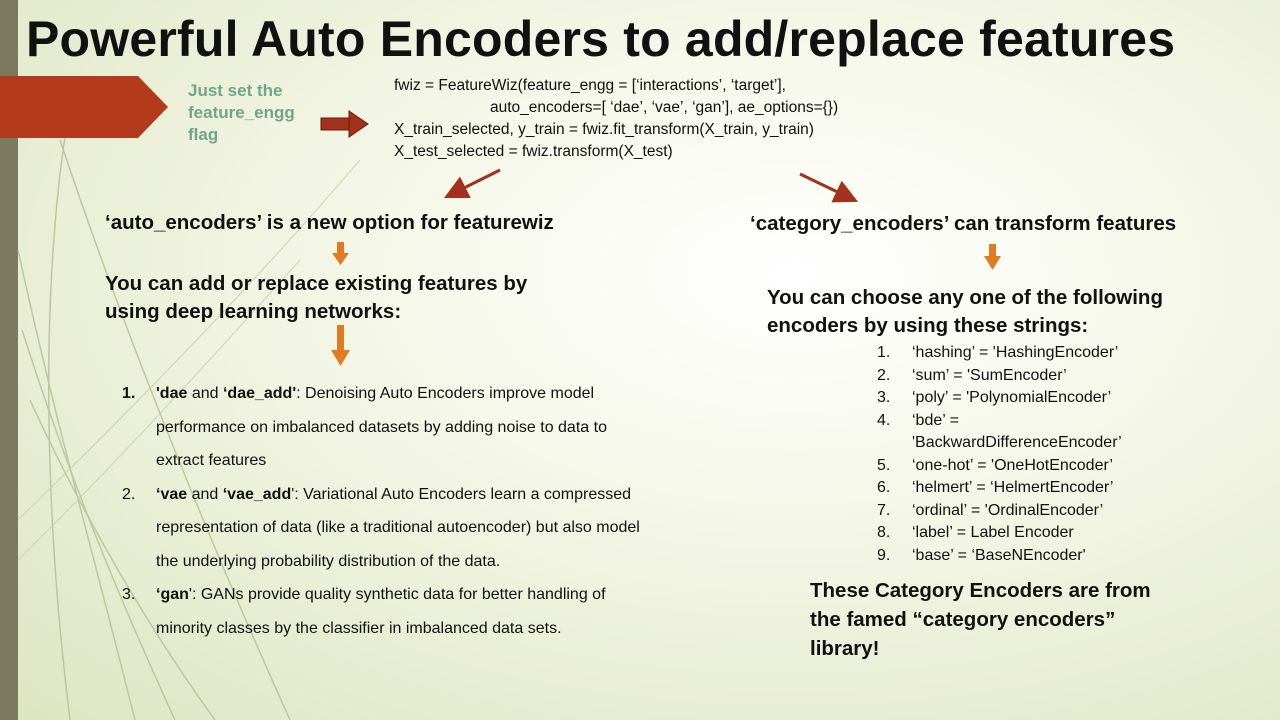  I want to click on footer-line: These Category Encoders are from, so click(980, 590).